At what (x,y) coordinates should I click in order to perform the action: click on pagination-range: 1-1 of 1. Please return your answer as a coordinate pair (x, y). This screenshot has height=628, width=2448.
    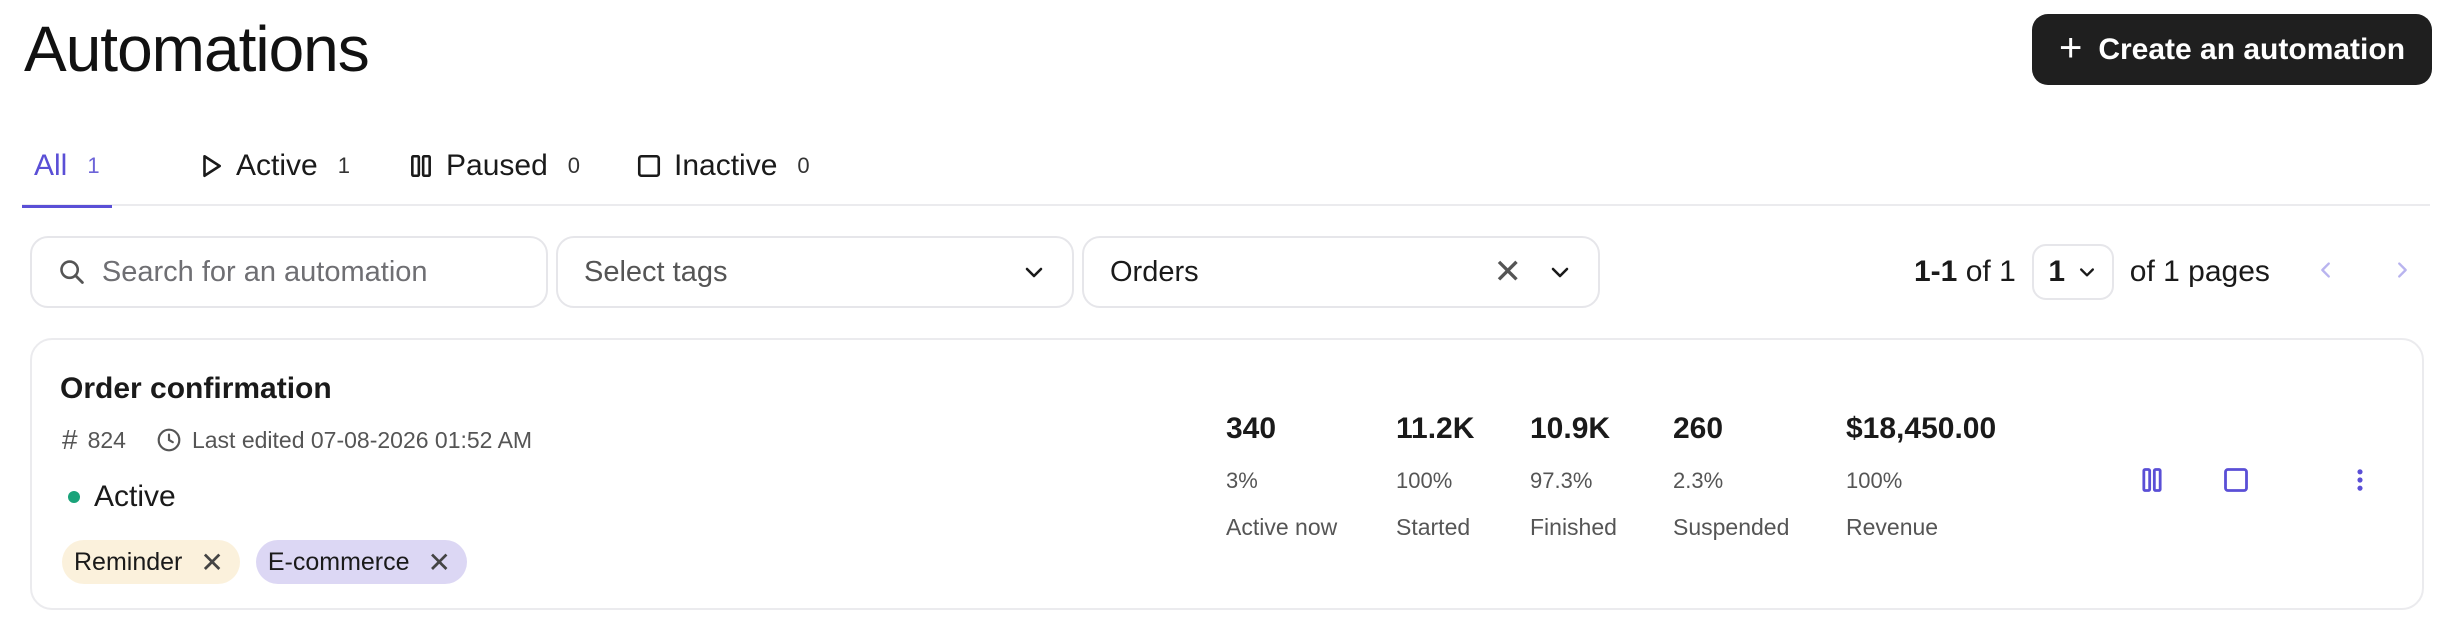
    Looking at the image, I should click on (1965, 272).